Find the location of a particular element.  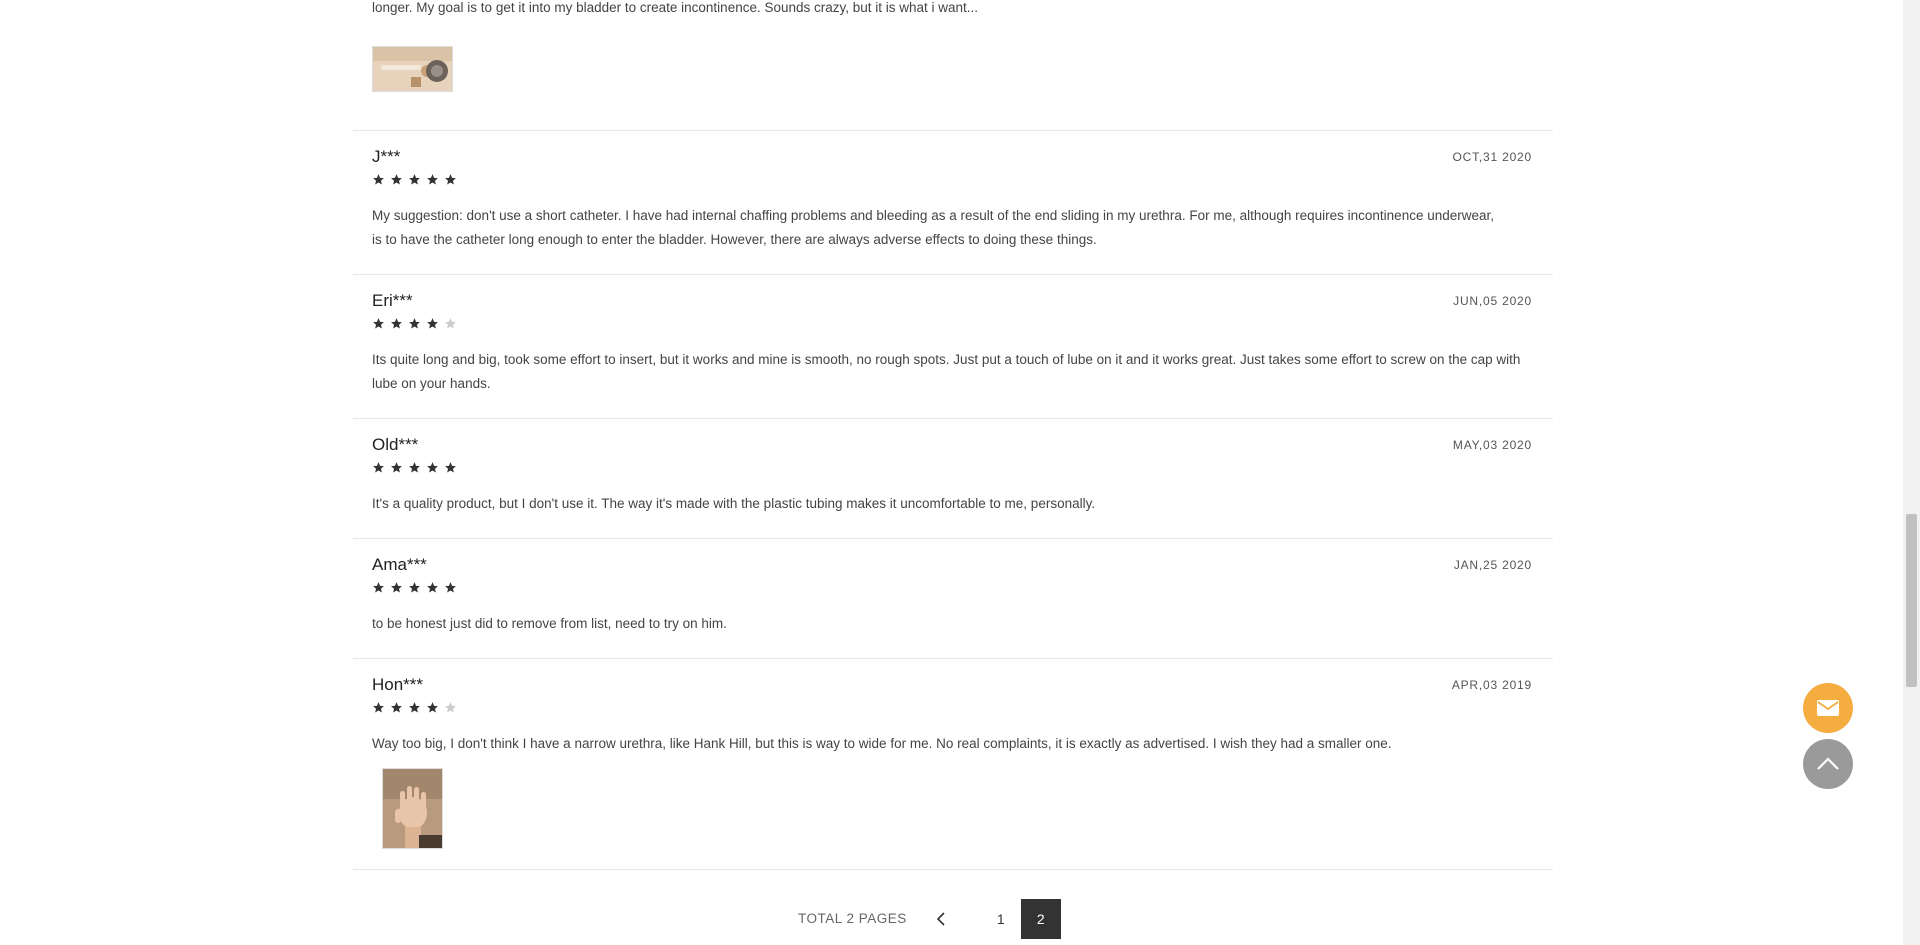

reviewer-name: Ama*** is located at coordinates (399, 564).